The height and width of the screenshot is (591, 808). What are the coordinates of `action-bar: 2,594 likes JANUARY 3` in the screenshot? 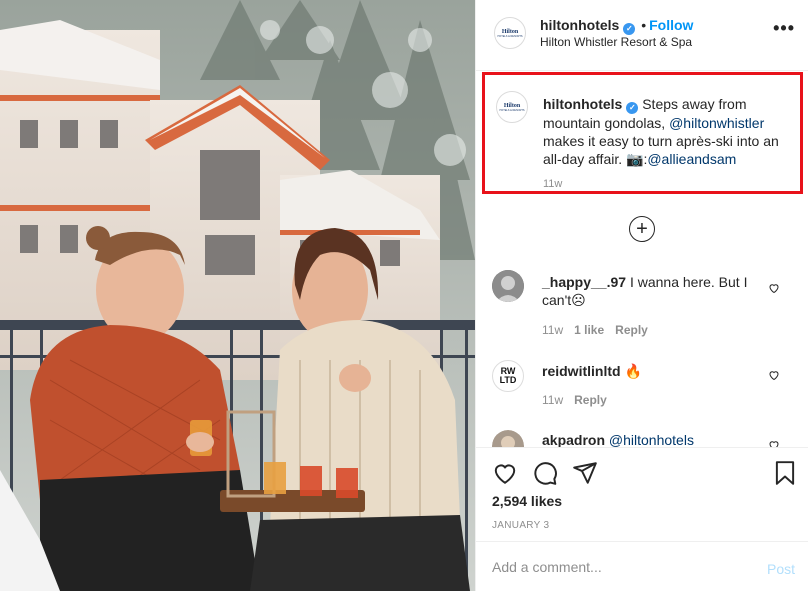 It's located at (642, 494).